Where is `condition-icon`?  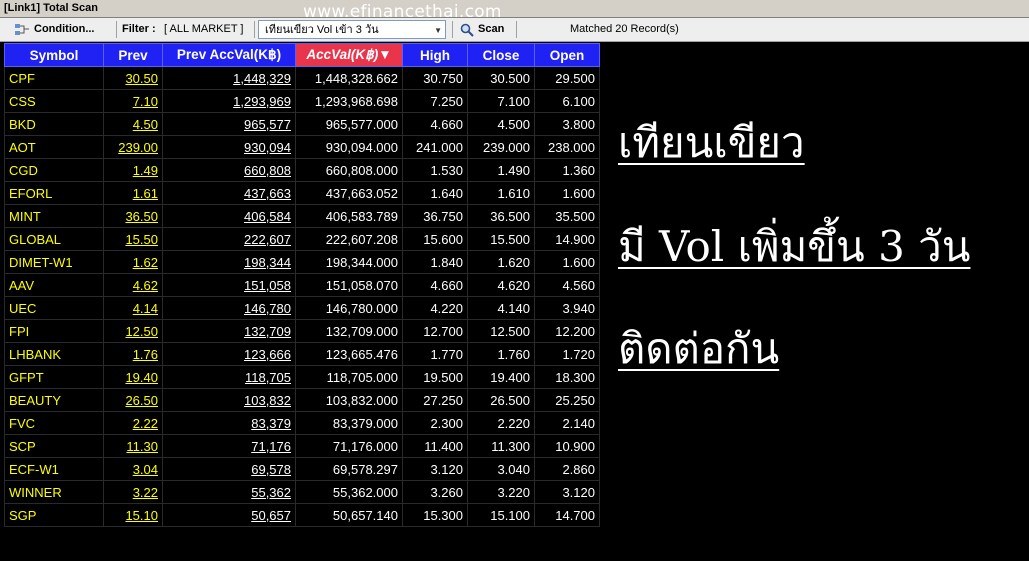 condition-icon is located at coordinates (22, 30).